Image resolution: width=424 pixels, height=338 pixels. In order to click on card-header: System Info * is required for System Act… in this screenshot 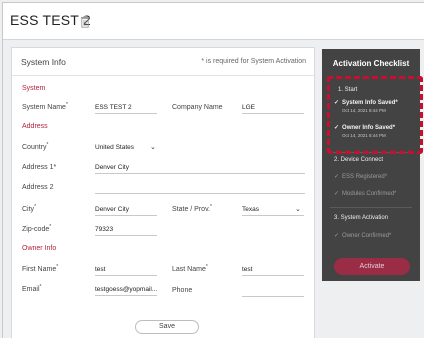, I will do `click(163, 62)`.